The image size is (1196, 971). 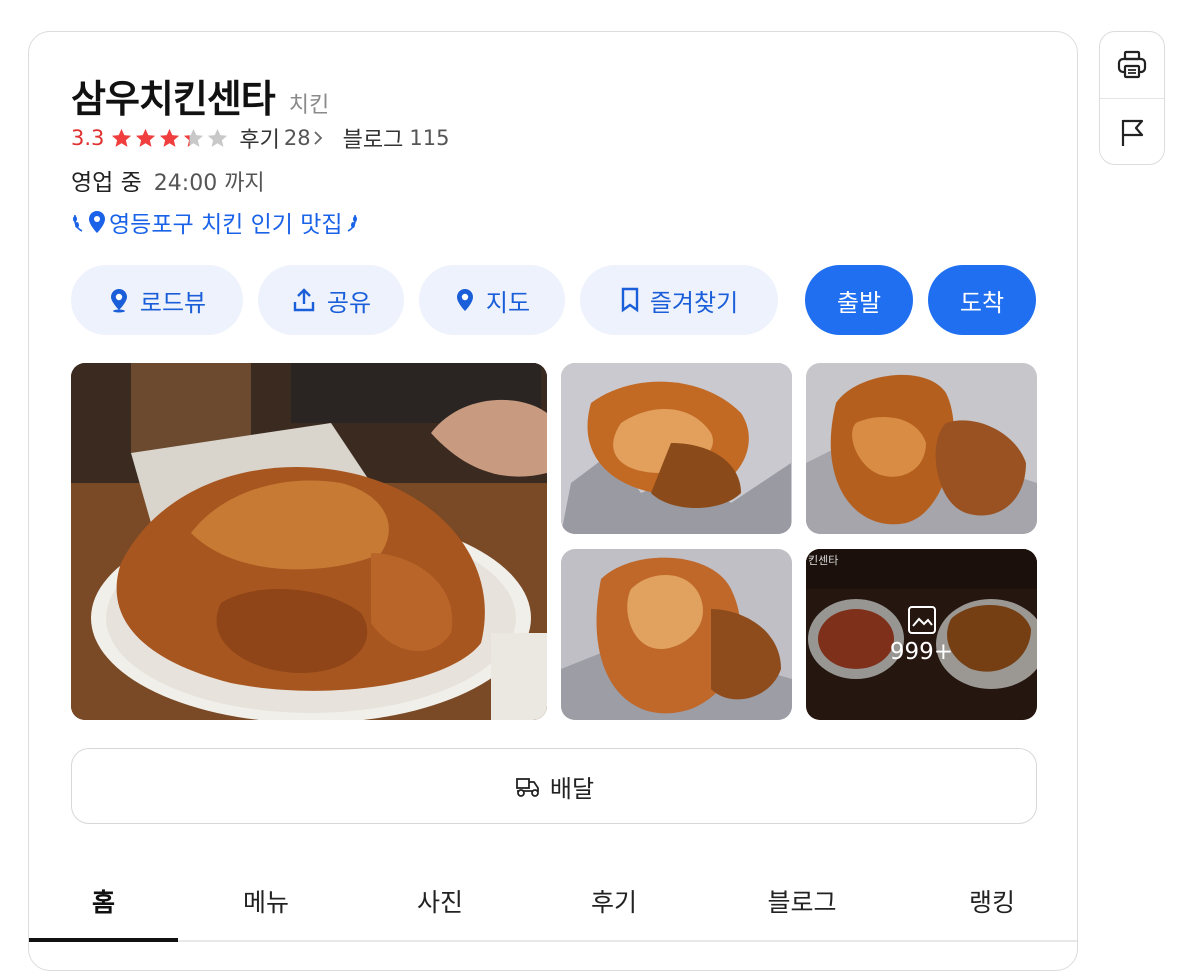 I want to click on share-label: 공유, so click(x=349, y=302).